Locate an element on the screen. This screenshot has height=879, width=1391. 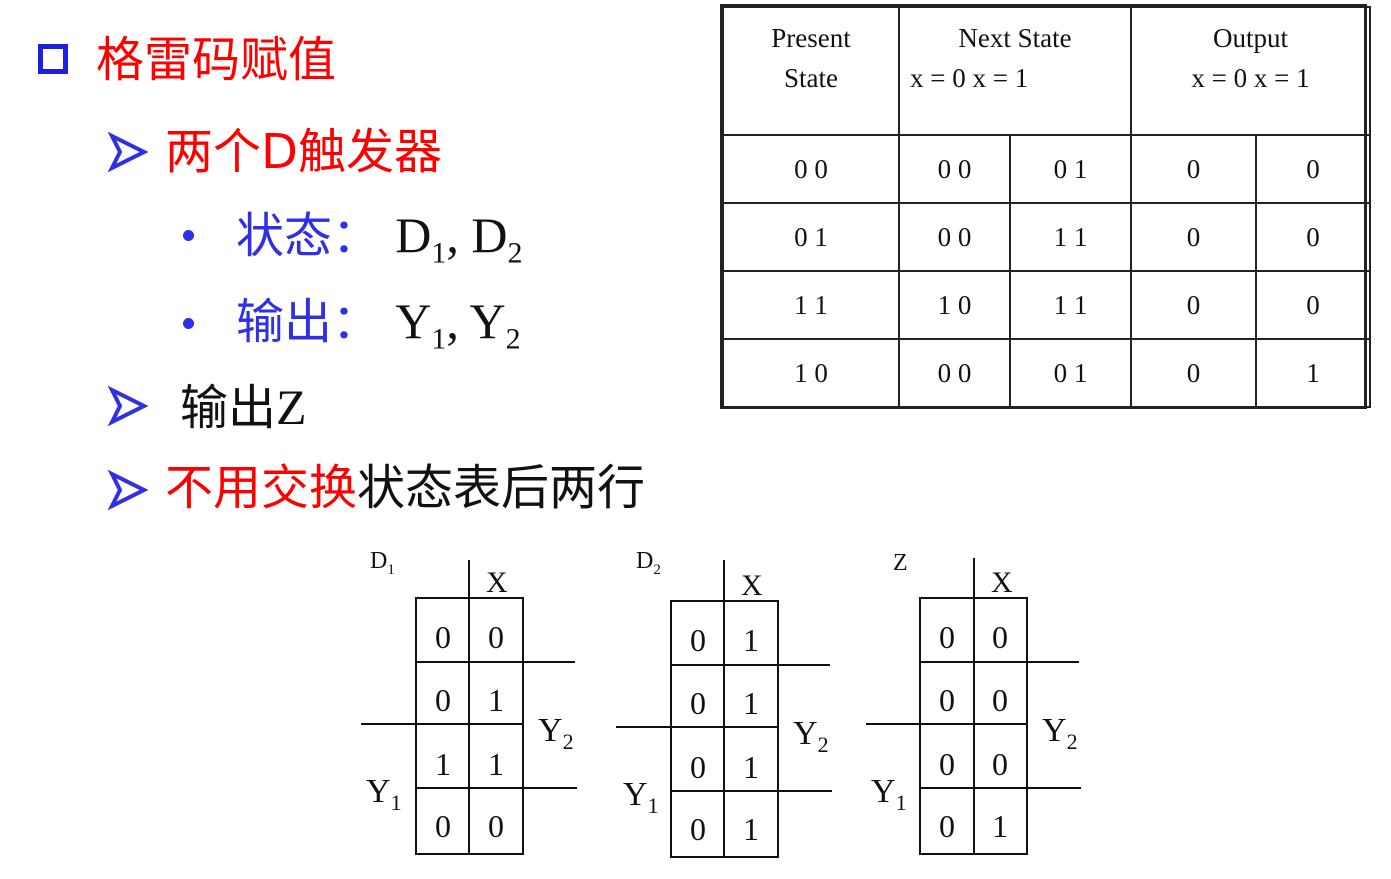
state-label: 状态： is located at coordinates (308, 236).